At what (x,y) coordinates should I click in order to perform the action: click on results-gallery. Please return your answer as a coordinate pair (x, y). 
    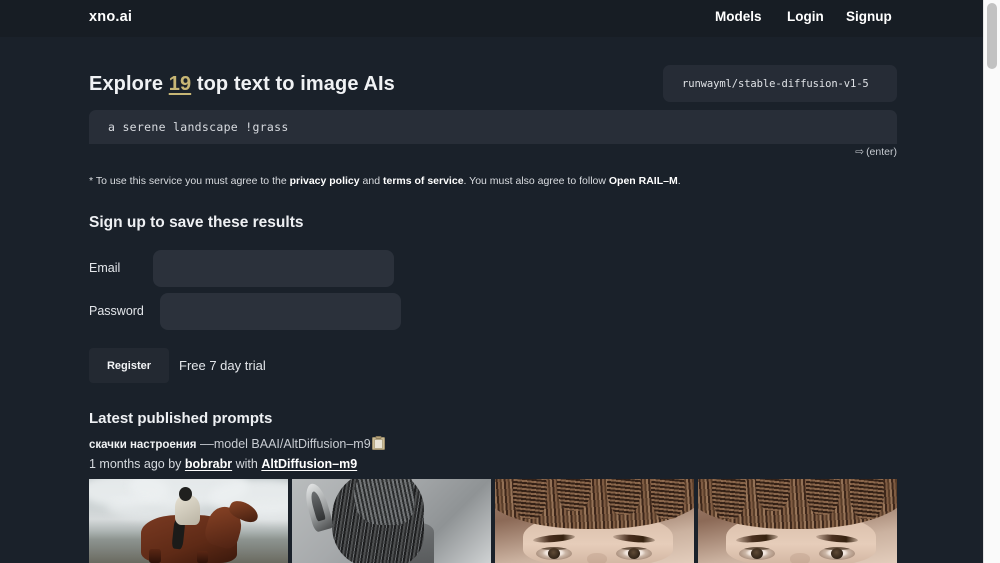
    Looking at the image, I should click on (493, 521).